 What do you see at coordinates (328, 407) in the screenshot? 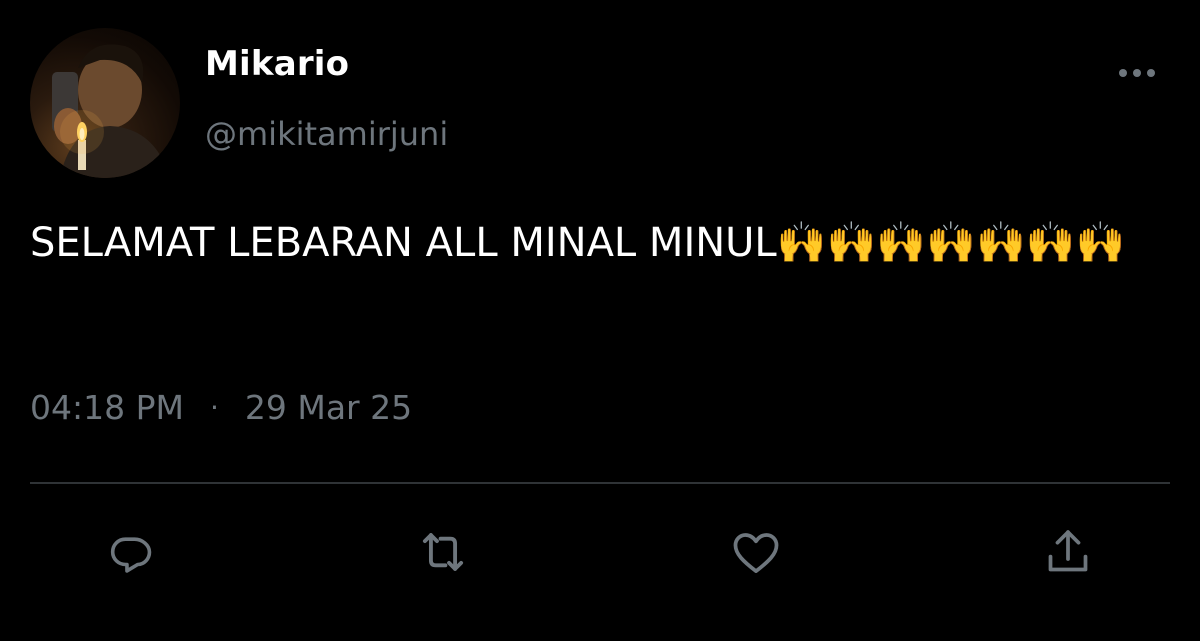
I see `tweet-date: 29 Mar 25` at bounding box center [328, 407].